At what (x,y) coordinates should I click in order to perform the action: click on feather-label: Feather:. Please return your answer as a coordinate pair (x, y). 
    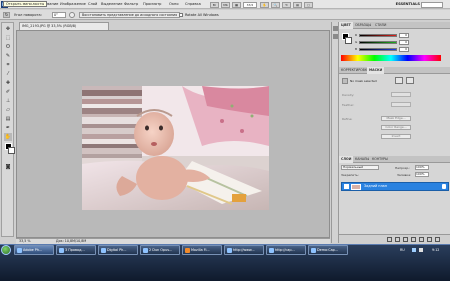
    Looking at the image, I should click on (348, 105).